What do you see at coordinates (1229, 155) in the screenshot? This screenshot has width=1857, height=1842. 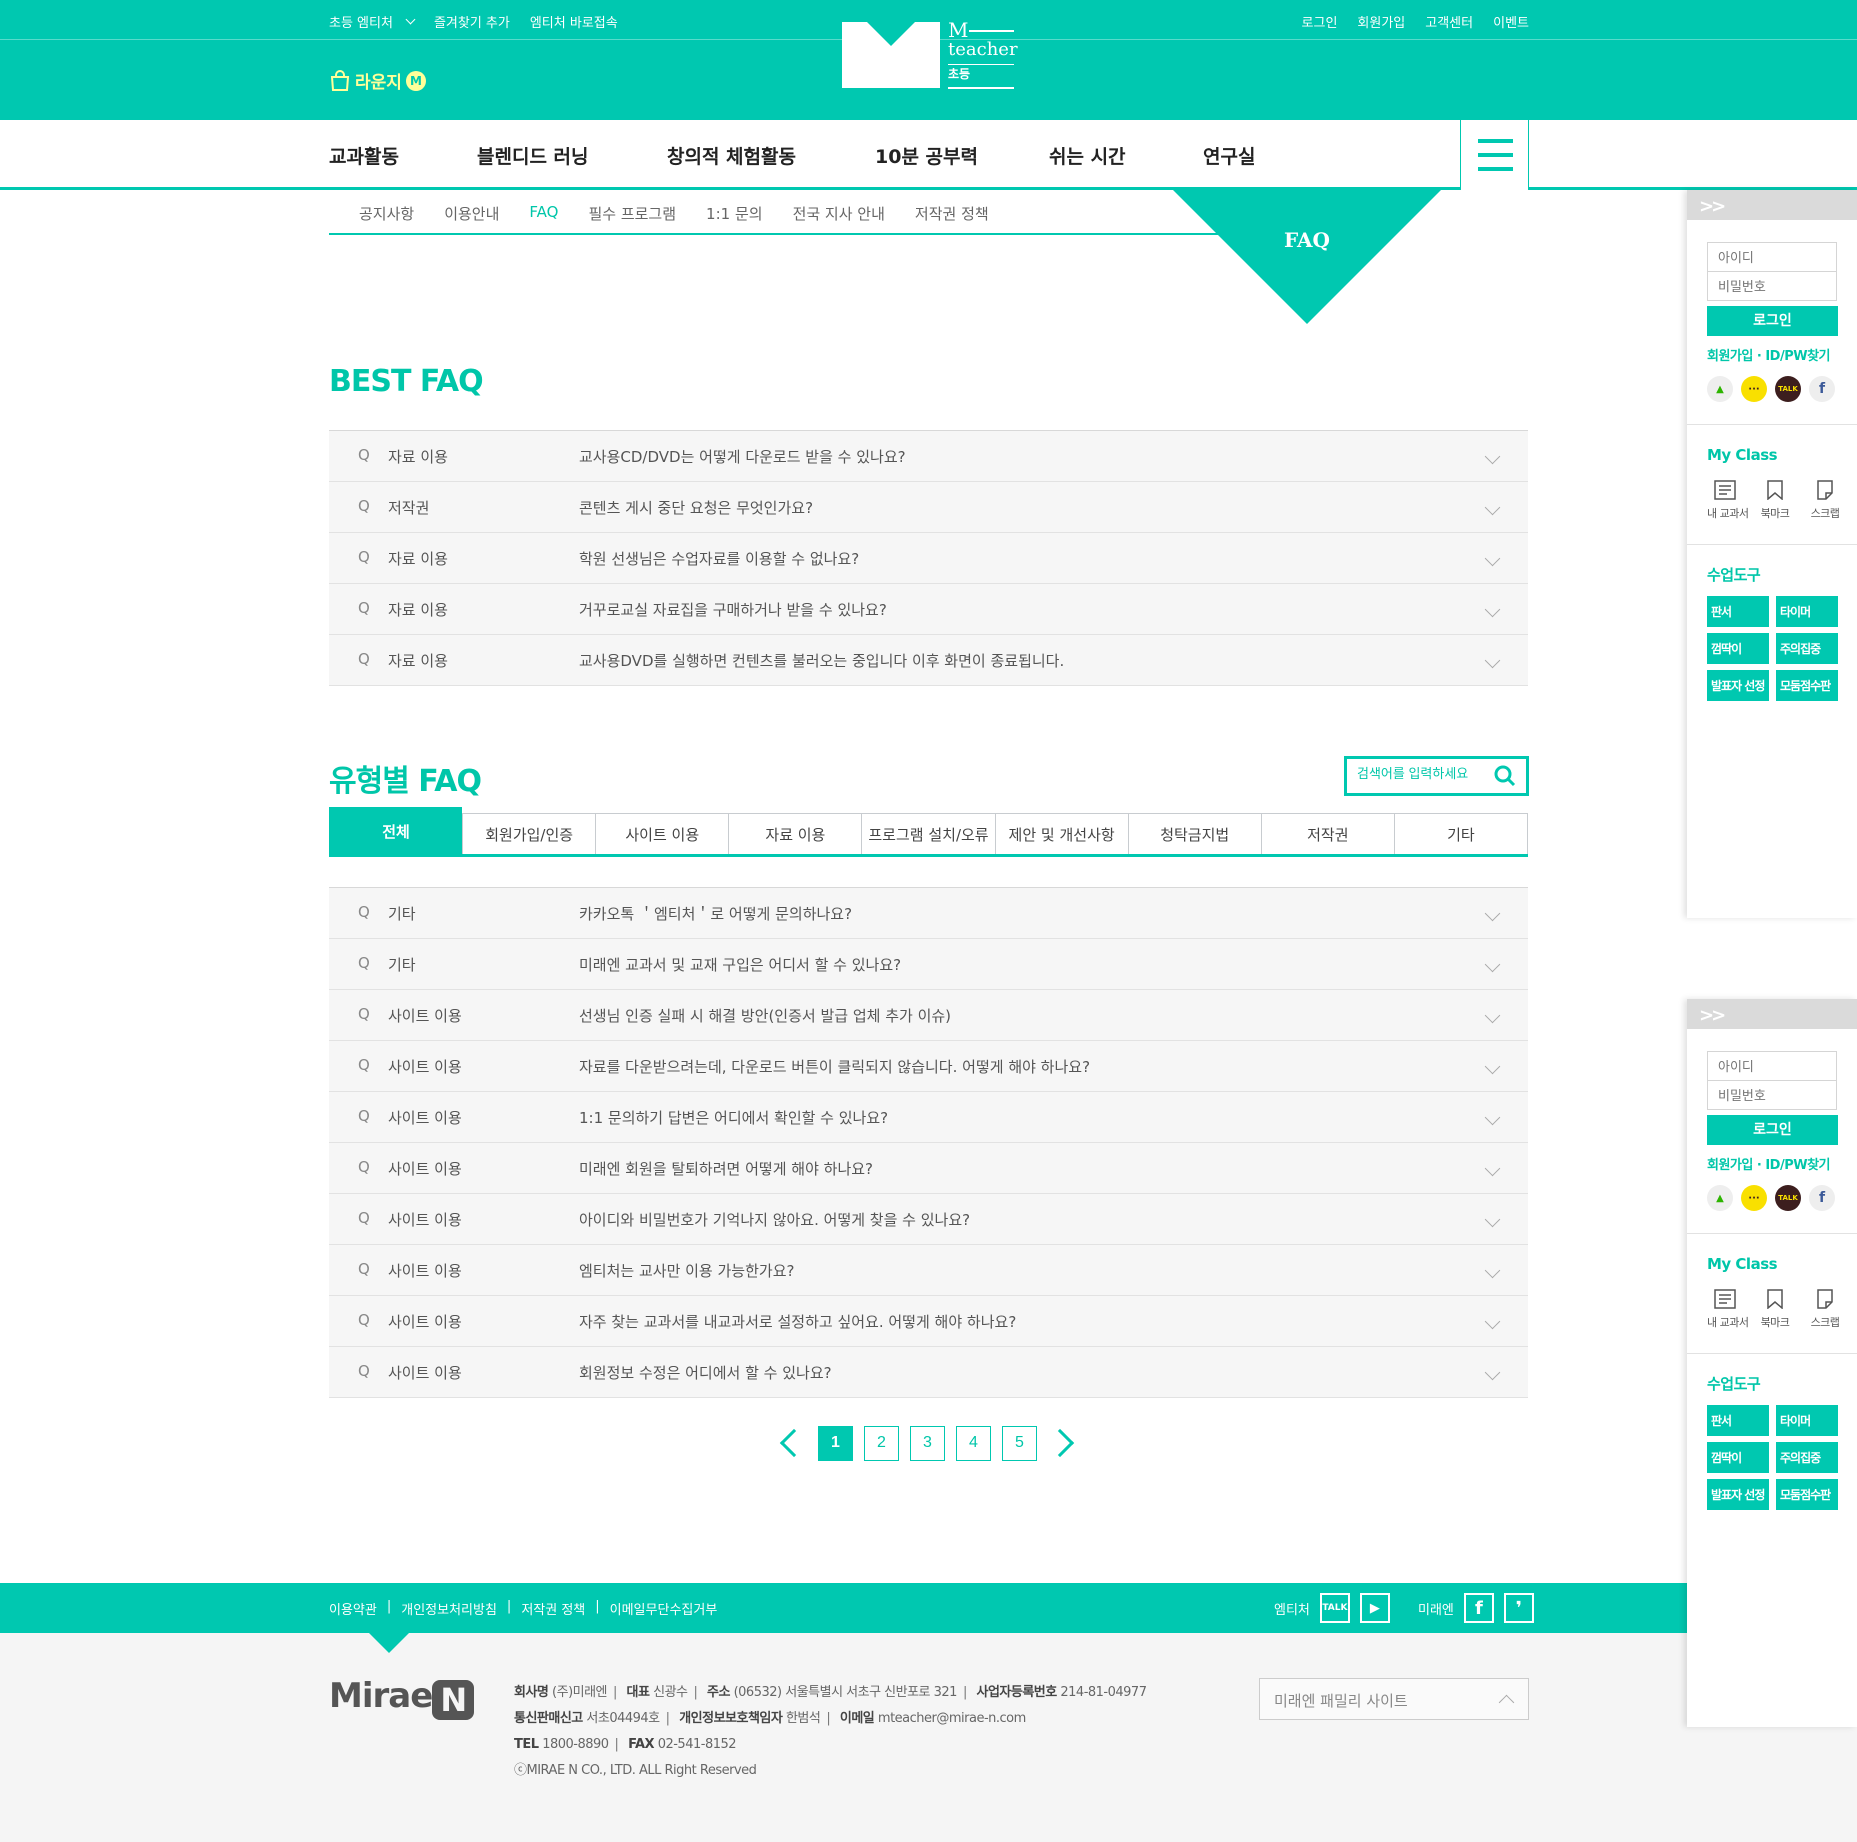 I see `gnb-item-lab: 연구실` at bounding box center [1229, 155].